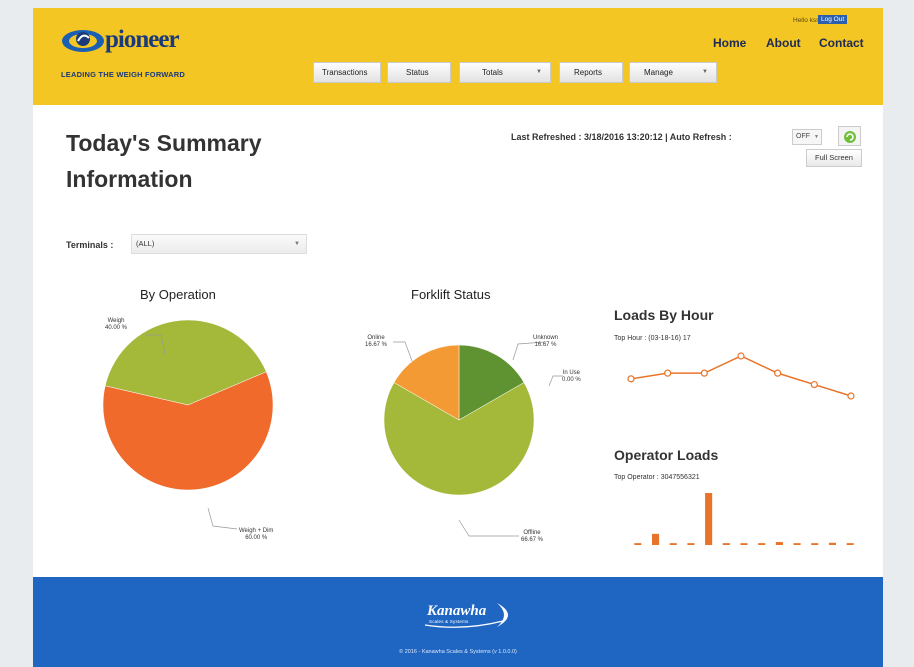  I want to click on pioneer-emblem-icon, so click(83, 41).